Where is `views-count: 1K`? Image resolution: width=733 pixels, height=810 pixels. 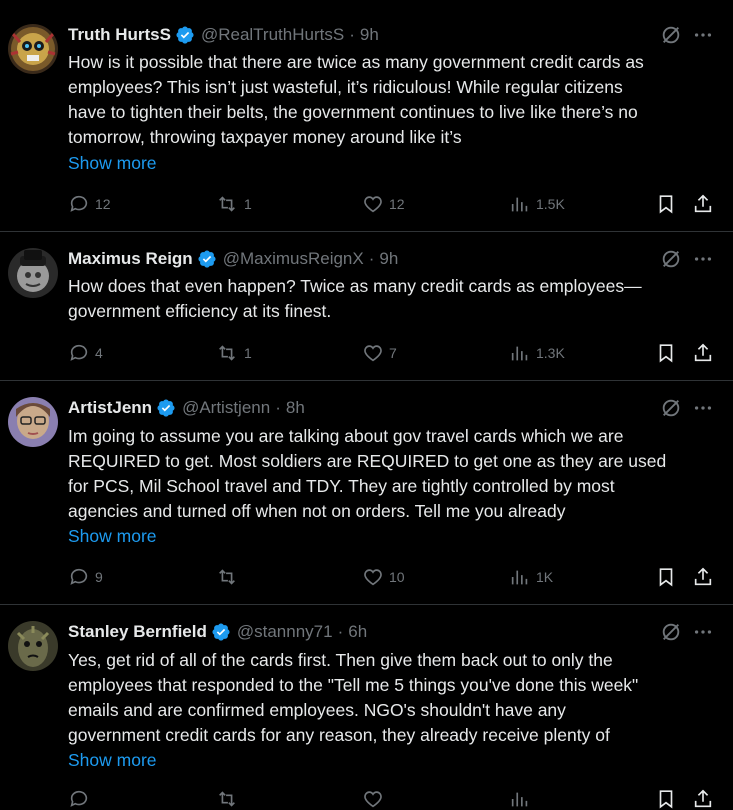 views-count: 1K is located at coordinates (545, 577).